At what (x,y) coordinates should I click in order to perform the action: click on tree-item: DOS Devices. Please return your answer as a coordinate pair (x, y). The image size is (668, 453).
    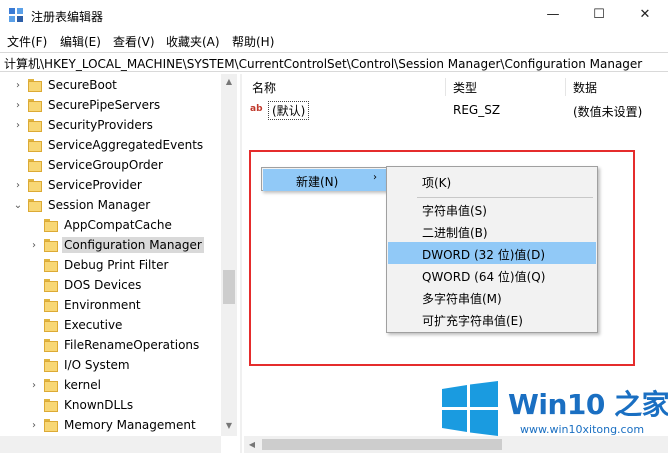
    Looking at the image, I should click on (115, 286).